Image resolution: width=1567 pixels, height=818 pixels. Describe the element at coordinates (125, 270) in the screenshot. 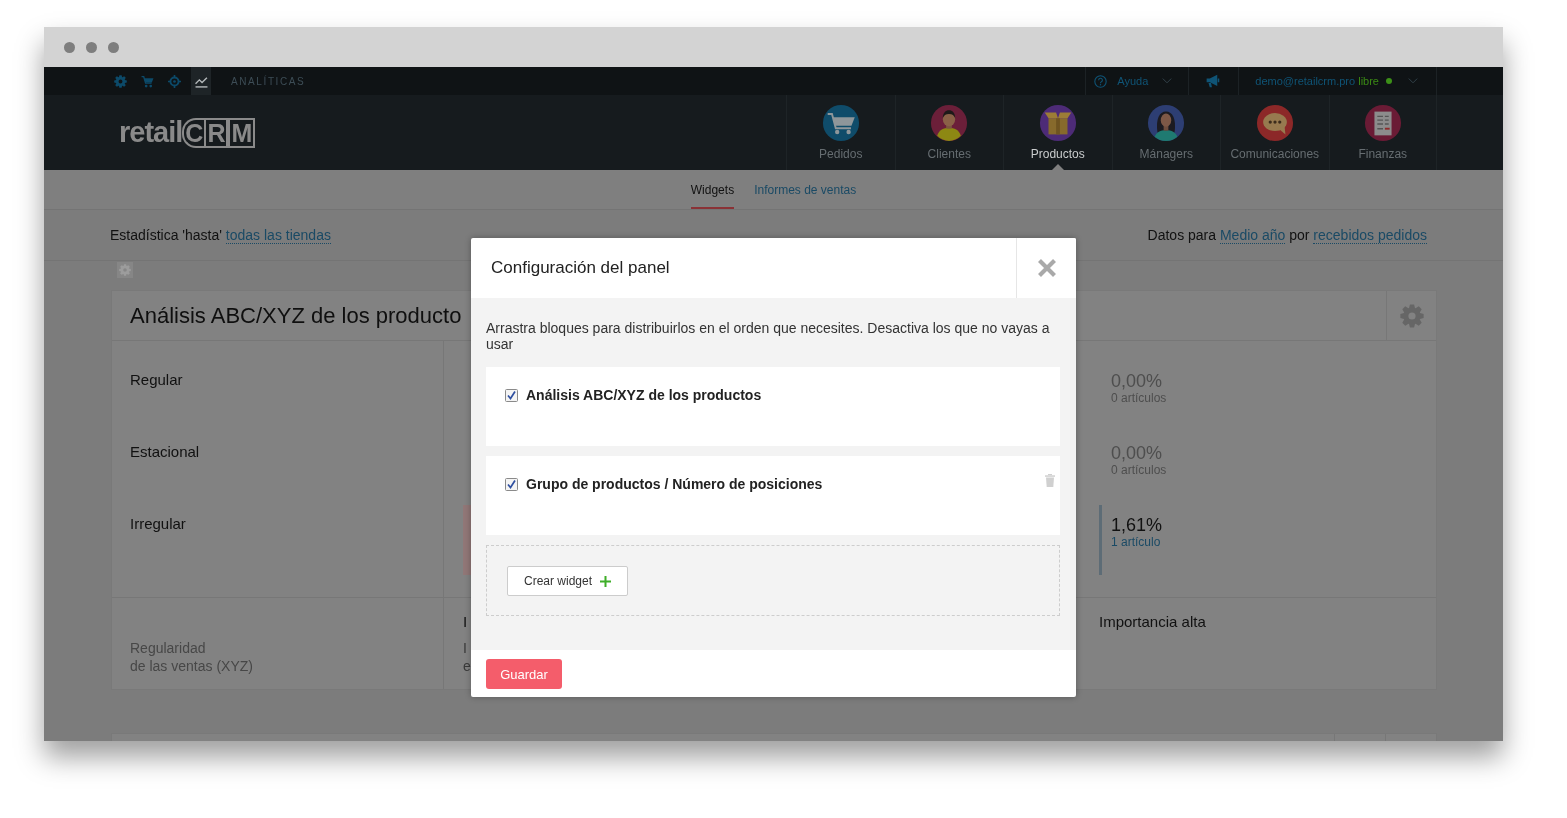

I see `dashboard-settings-button` at that location.